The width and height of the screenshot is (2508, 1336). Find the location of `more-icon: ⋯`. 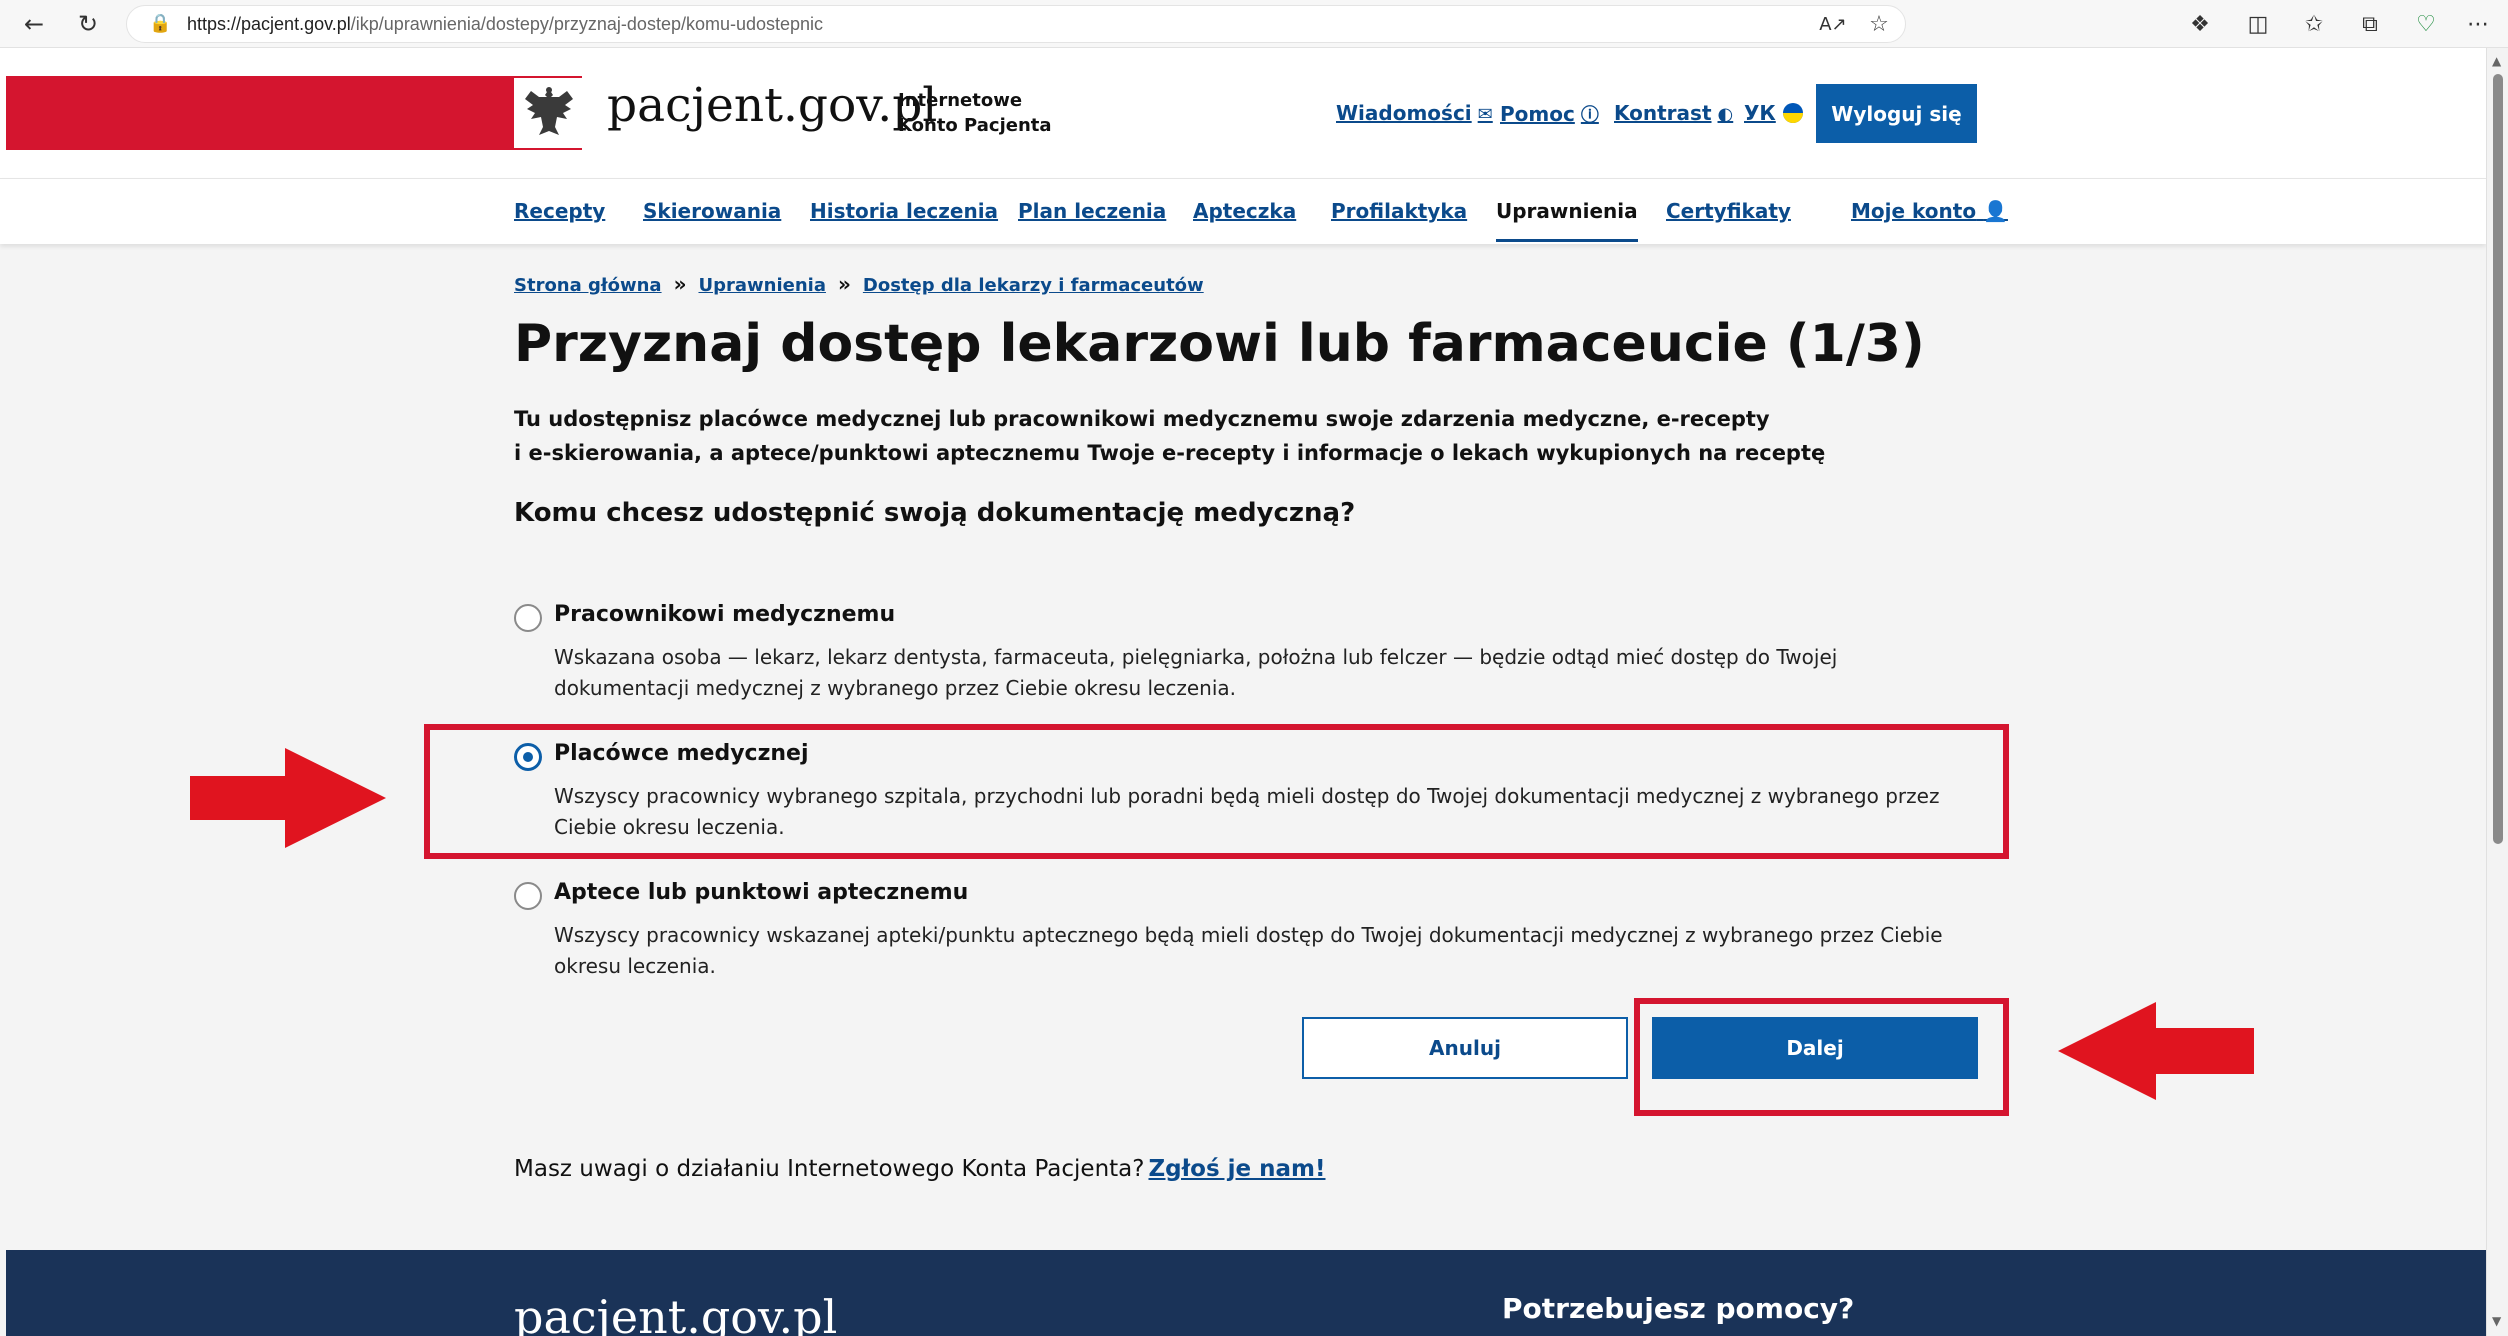

more-icon: ⋯ is located at coordinates (2478, 24).